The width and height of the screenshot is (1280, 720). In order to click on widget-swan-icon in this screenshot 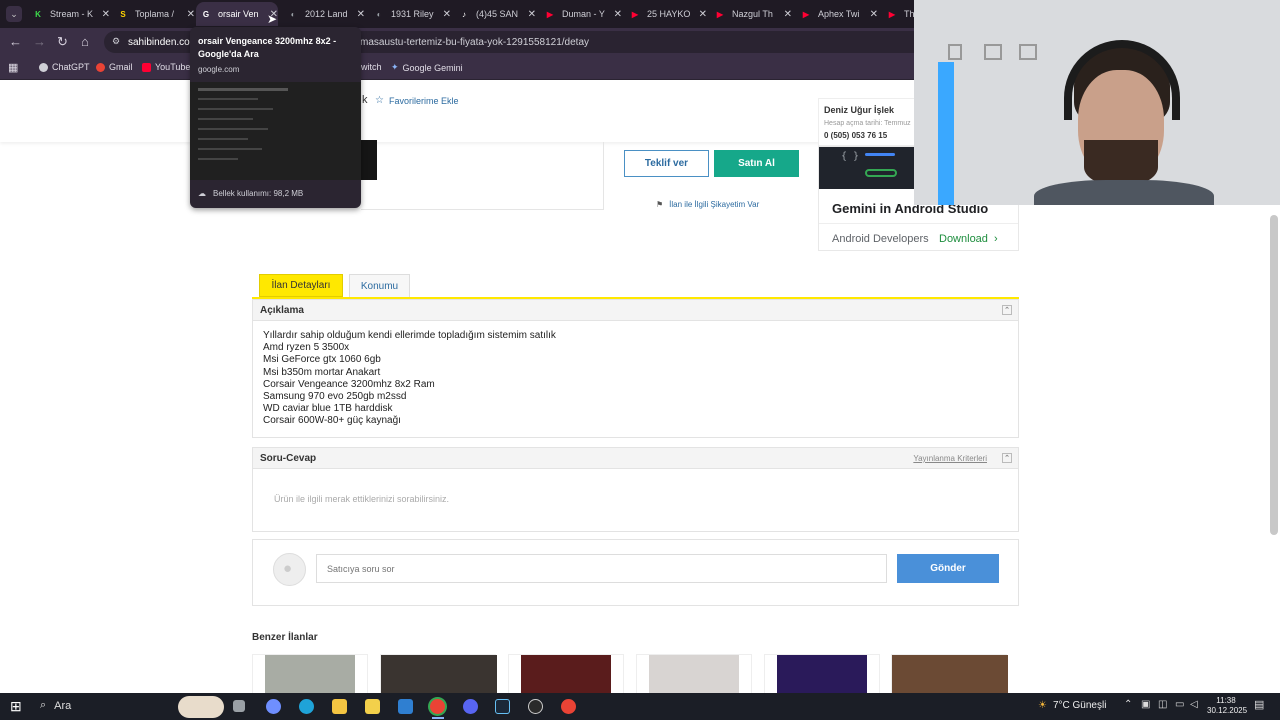, I will do `click(201, 707)`.